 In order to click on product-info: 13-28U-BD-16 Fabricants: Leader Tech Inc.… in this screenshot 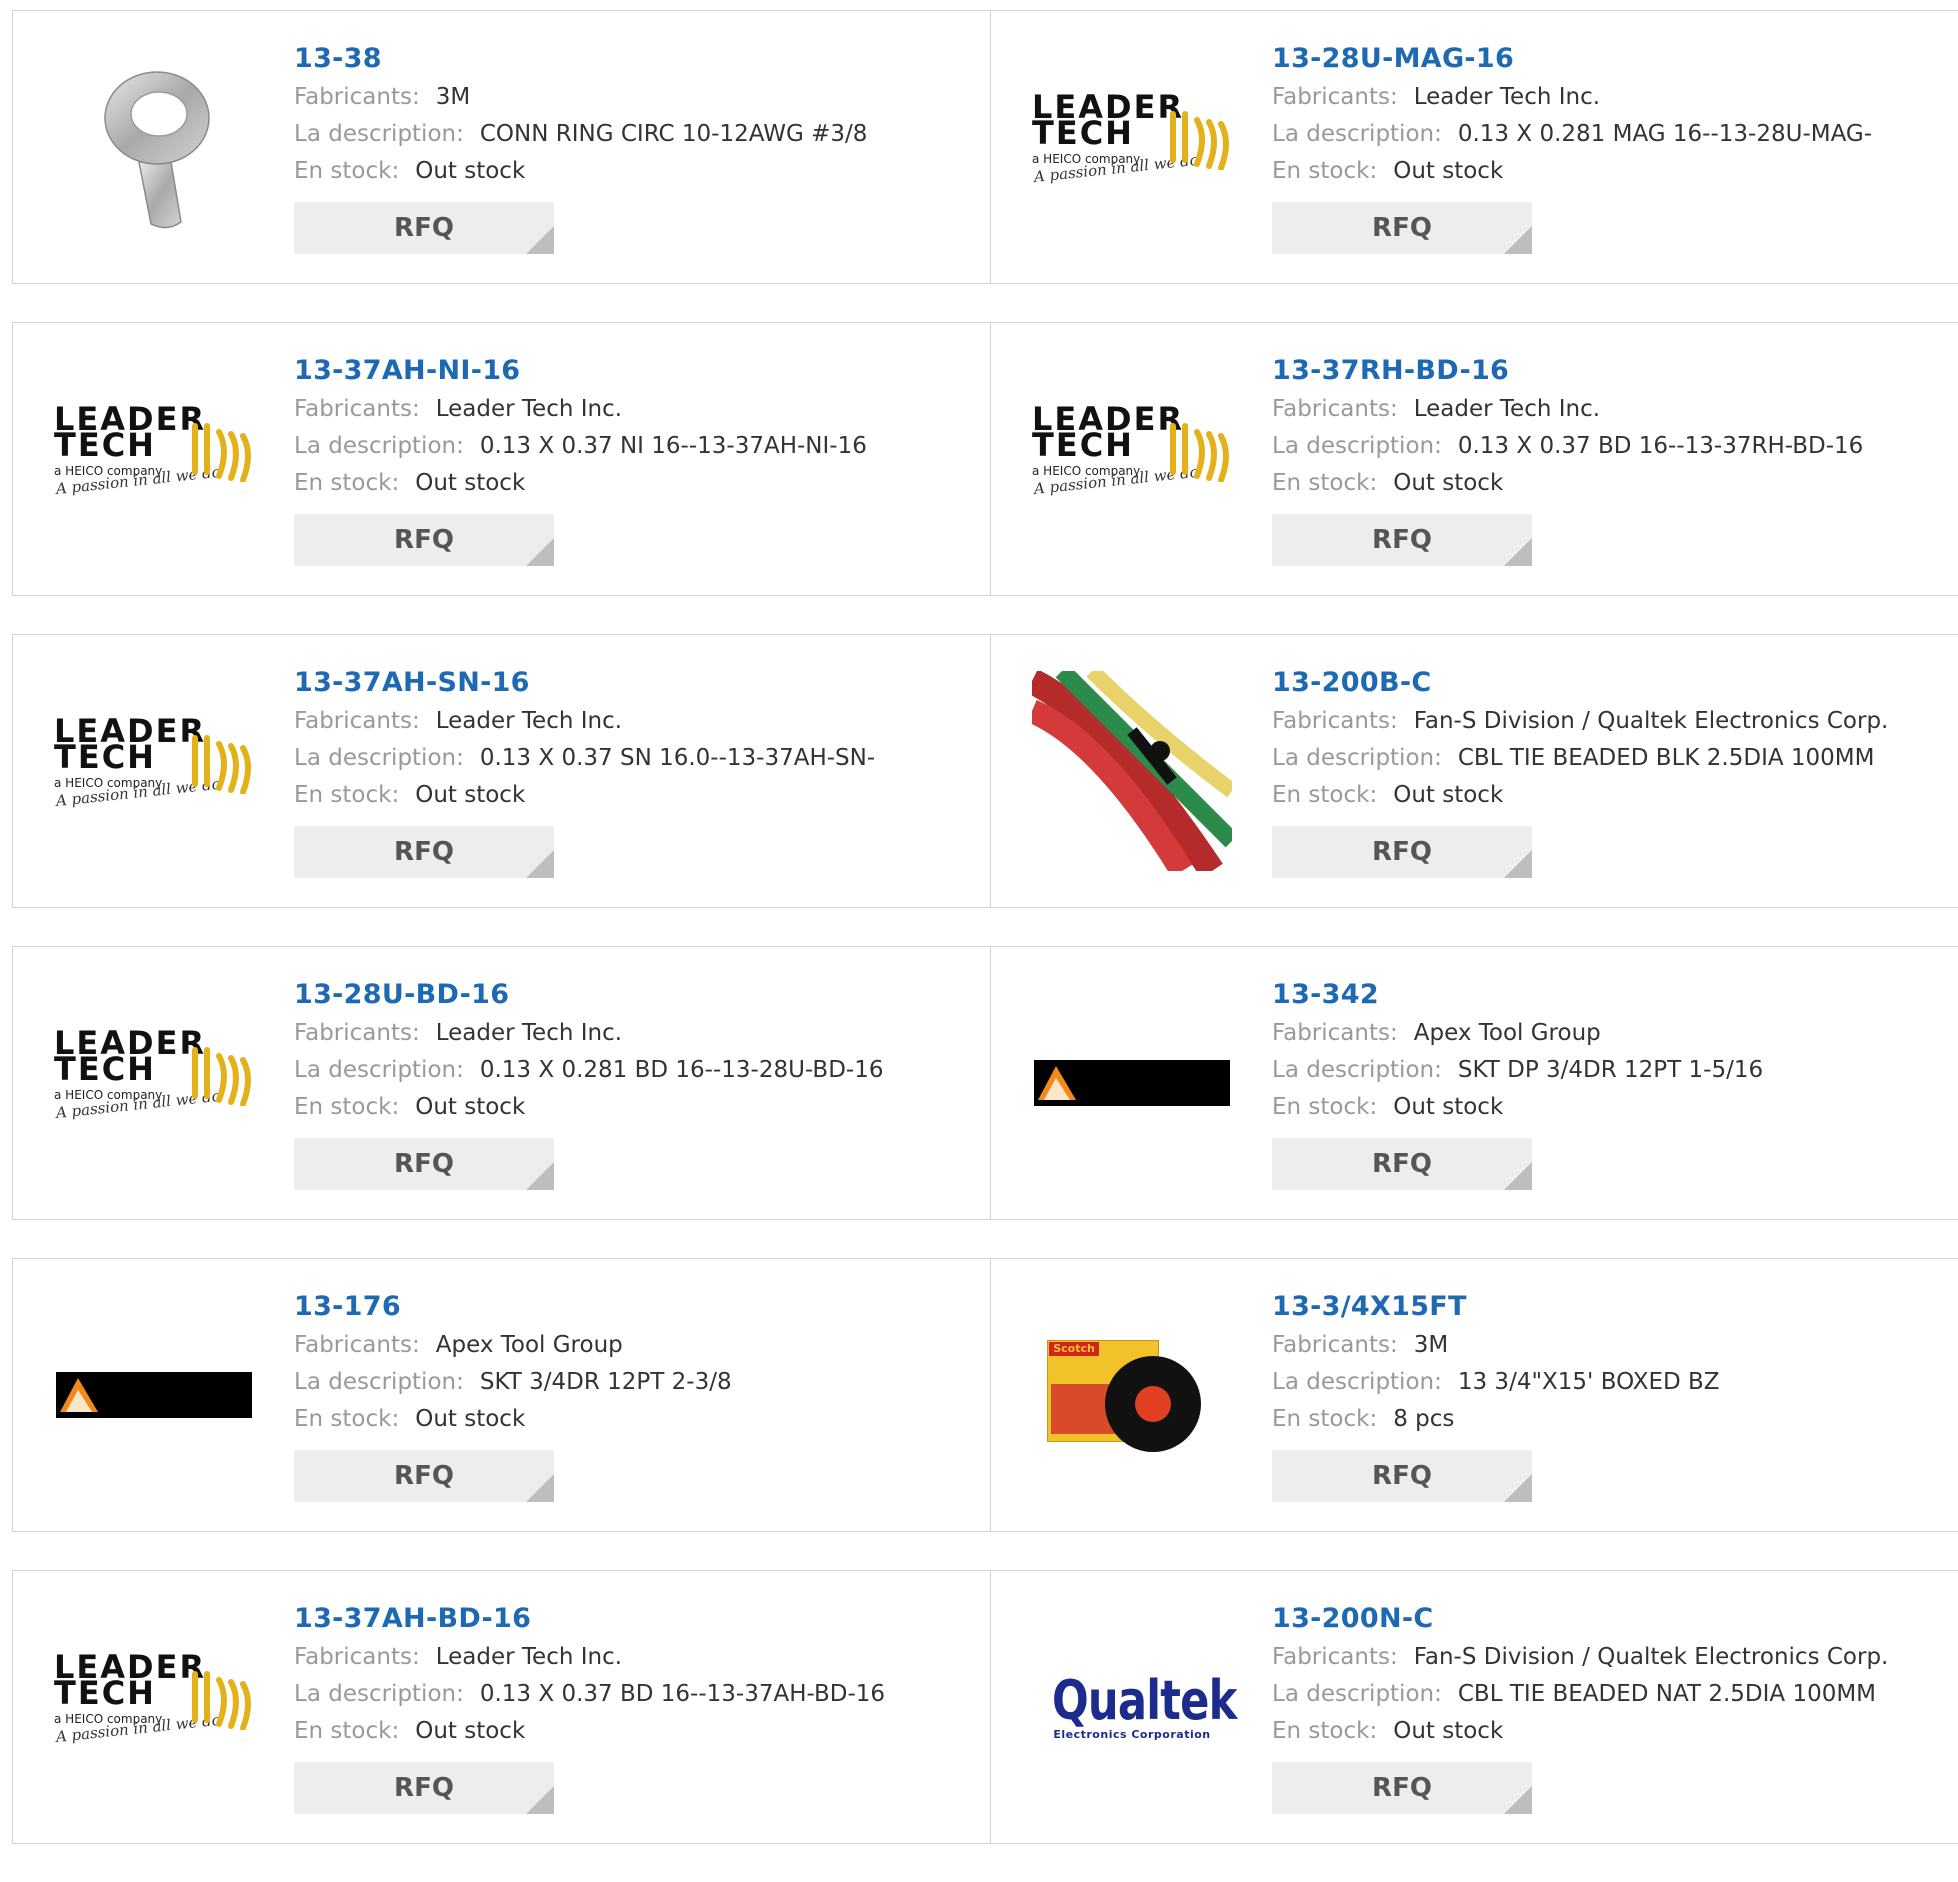, I will do `click(588, 1082)`.